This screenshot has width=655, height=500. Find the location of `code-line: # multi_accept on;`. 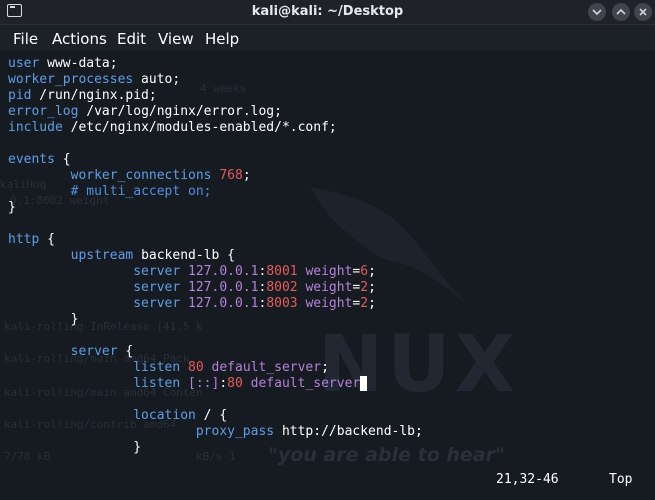

code-line: # multi_accept on; is located at coordinates (215, 192).